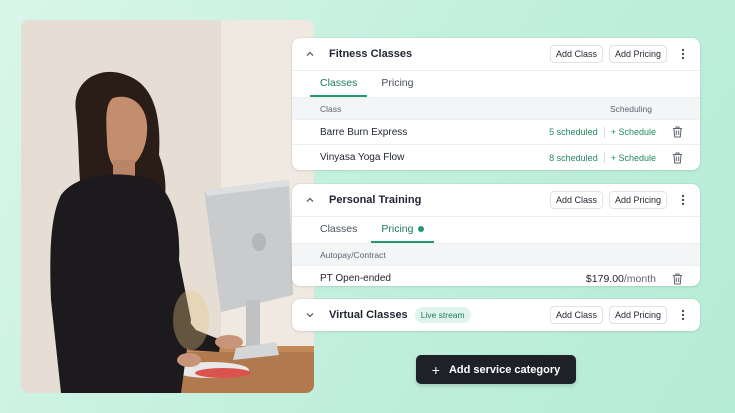  What do you see at coordinates (353, 254) in the screenshot?
I see `column-header-autopay: Autopay/Contract` at bounding box center [353, 254].